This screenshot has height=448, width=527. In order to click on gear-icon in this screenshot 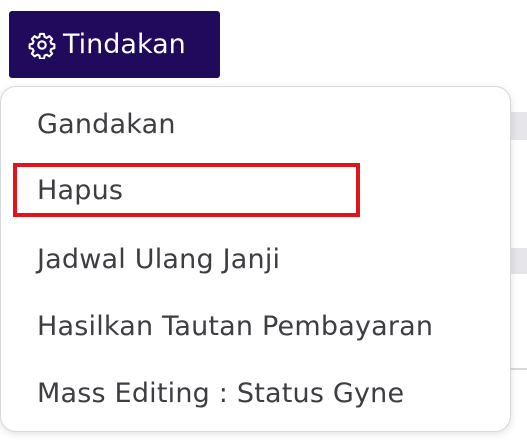, I will do `click(42, 45)`.